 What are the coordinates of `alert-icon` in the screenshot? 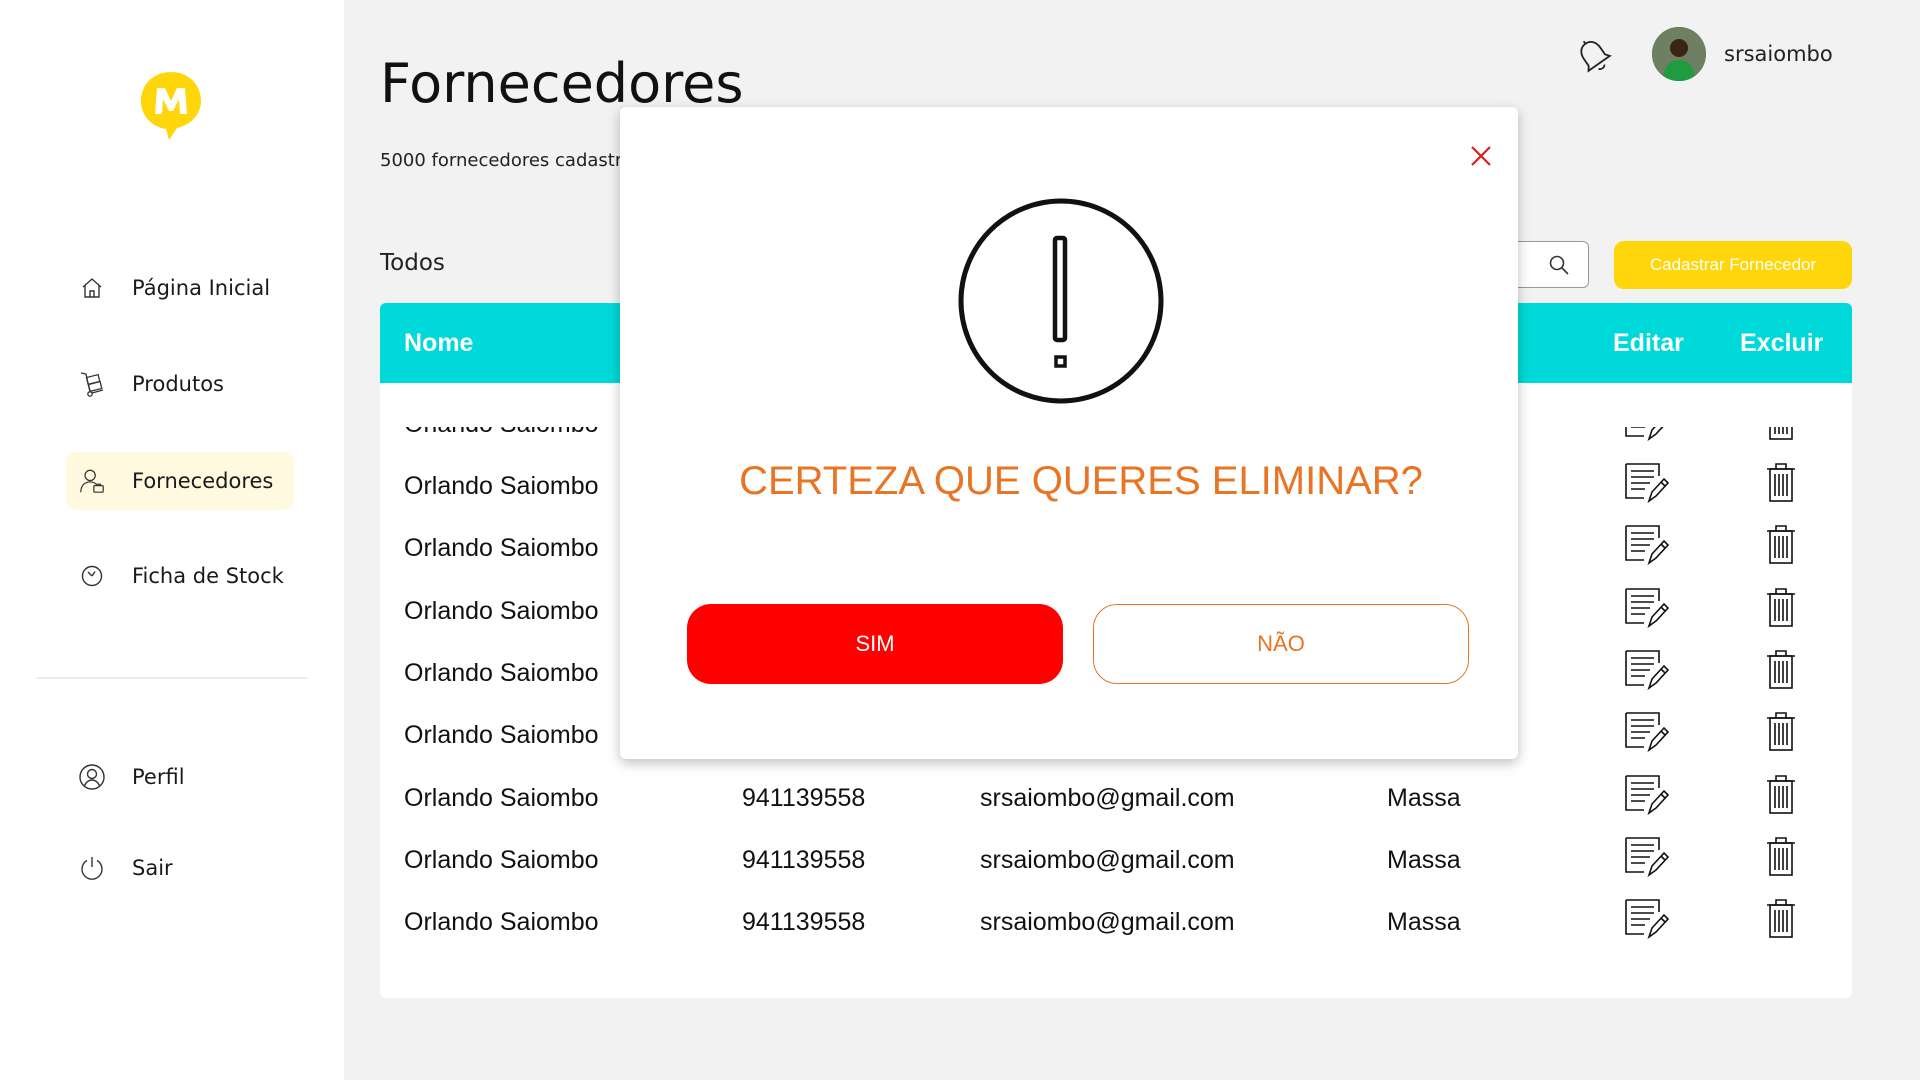 It's located at (1061, 301).